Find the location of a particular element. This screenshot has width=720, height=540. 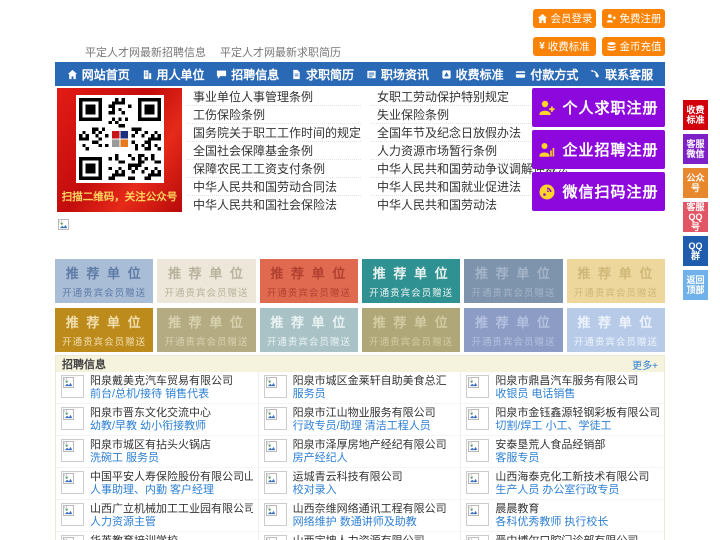

register-button-label: 个人求职注册 is located at coordinates (610, 108).